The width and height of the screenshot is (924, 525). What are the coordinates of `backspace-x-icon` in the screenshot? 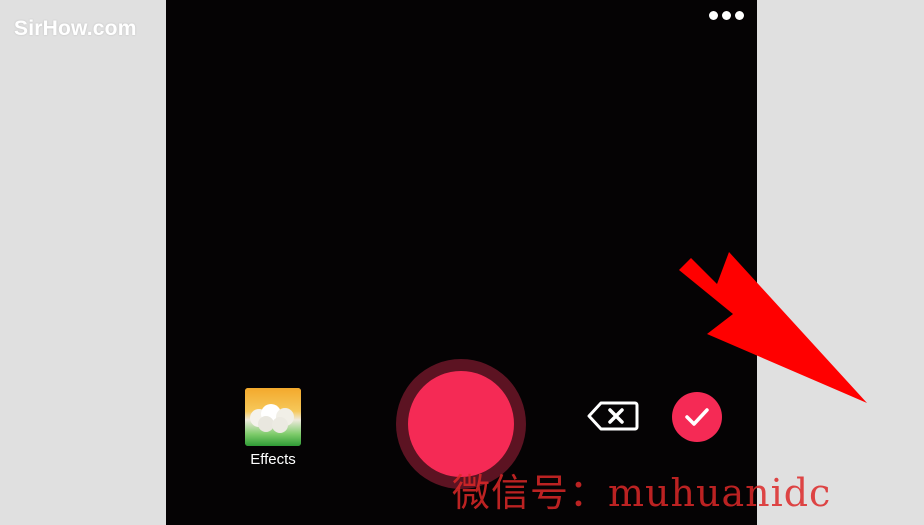 It's located at (613, 416).